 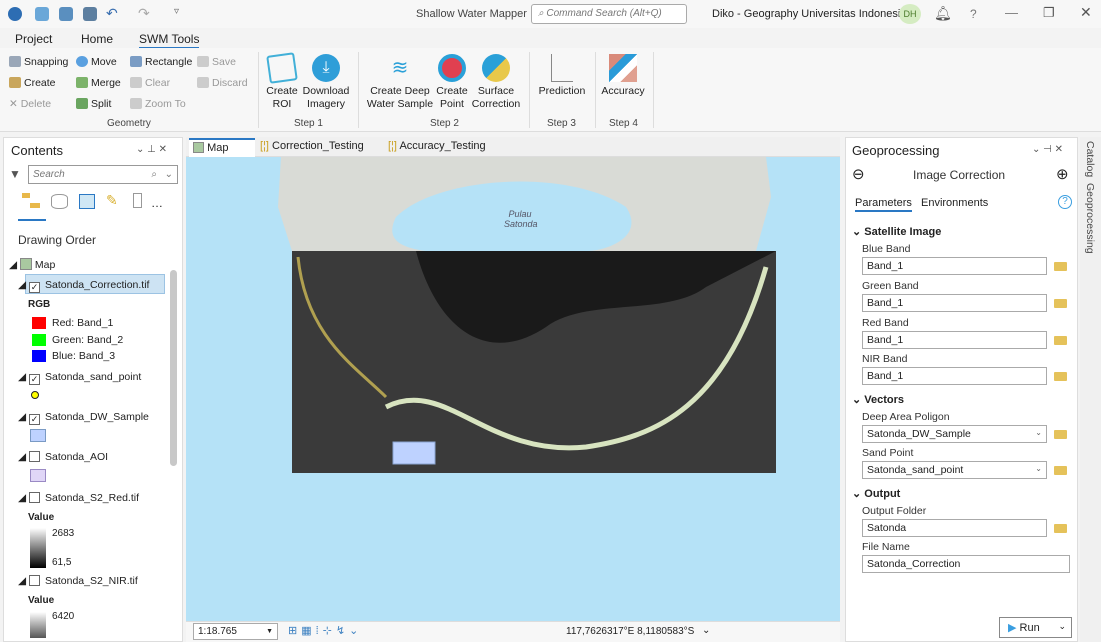 I want to click on map-tab-map: Map, so click(x=222, y=147).